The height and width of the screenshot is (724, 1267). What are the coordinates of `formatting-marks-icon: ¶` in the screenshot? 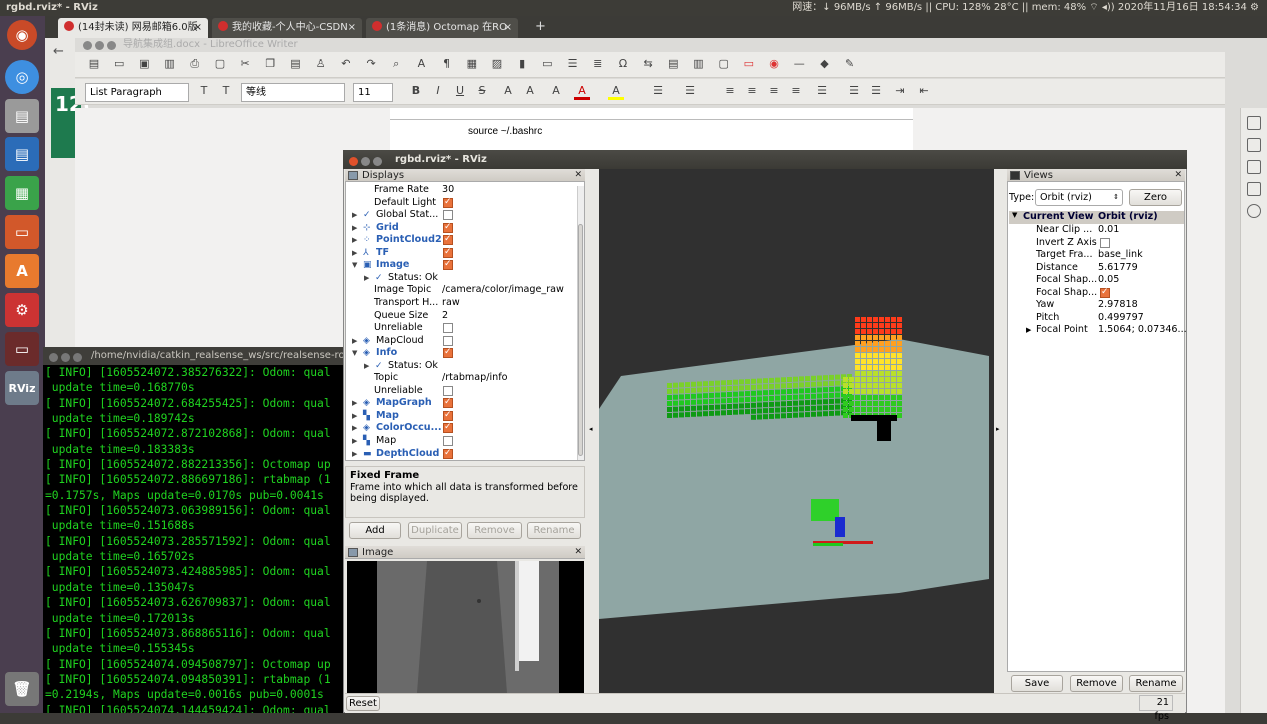 It's located at (447, 65).